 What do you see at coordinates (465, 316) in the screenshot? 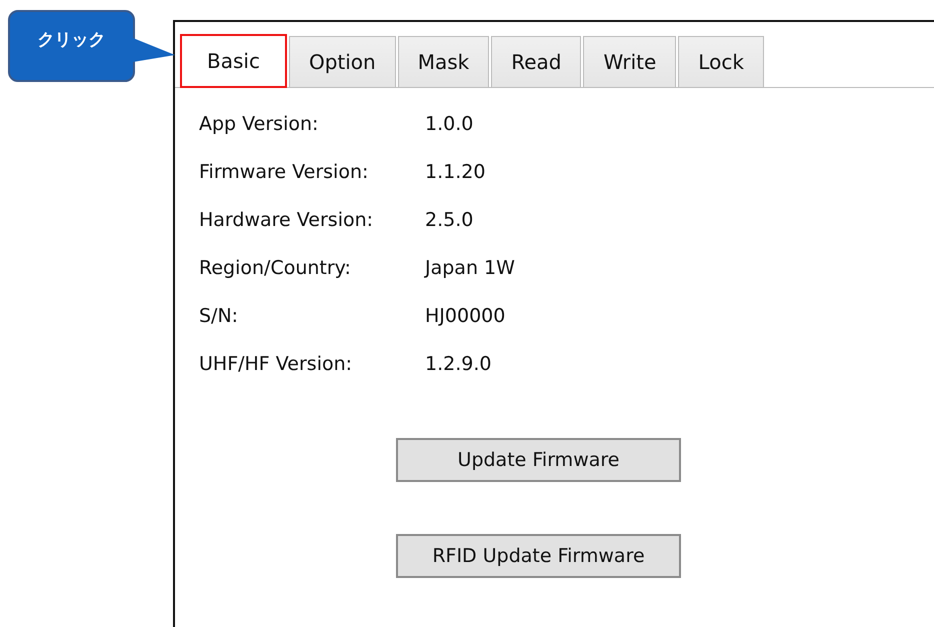
I see `info-value: HJ00000` at bounding box center [465, 316].